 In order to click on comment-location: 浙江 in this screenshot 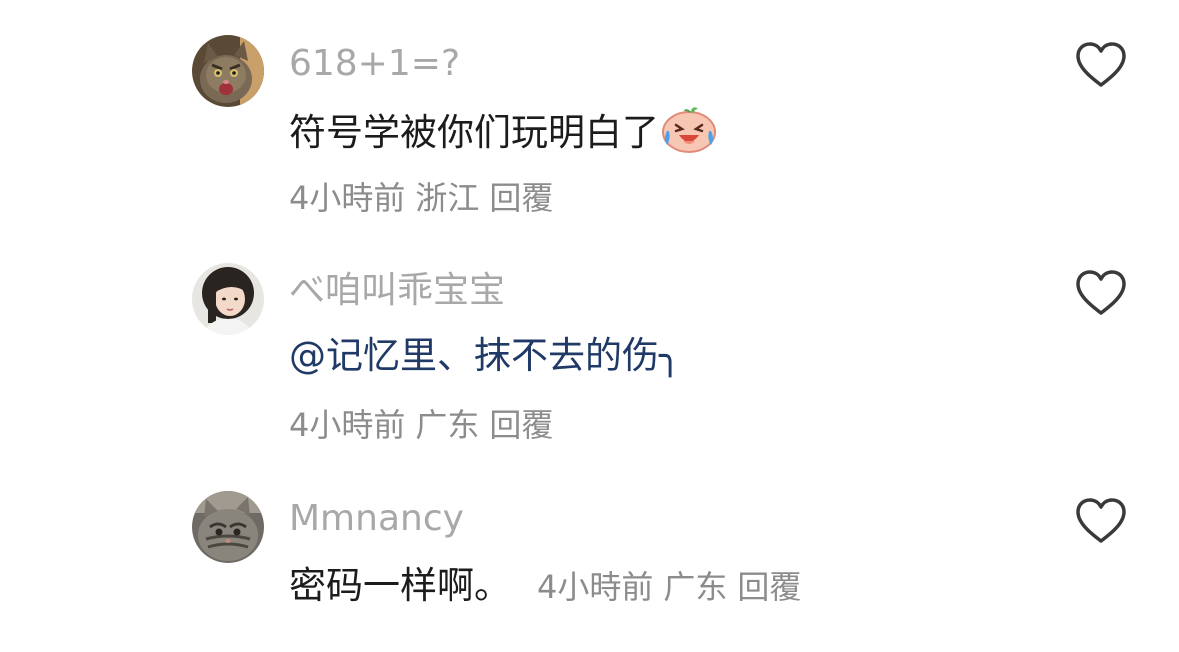, I will do `click(447, 198)`.